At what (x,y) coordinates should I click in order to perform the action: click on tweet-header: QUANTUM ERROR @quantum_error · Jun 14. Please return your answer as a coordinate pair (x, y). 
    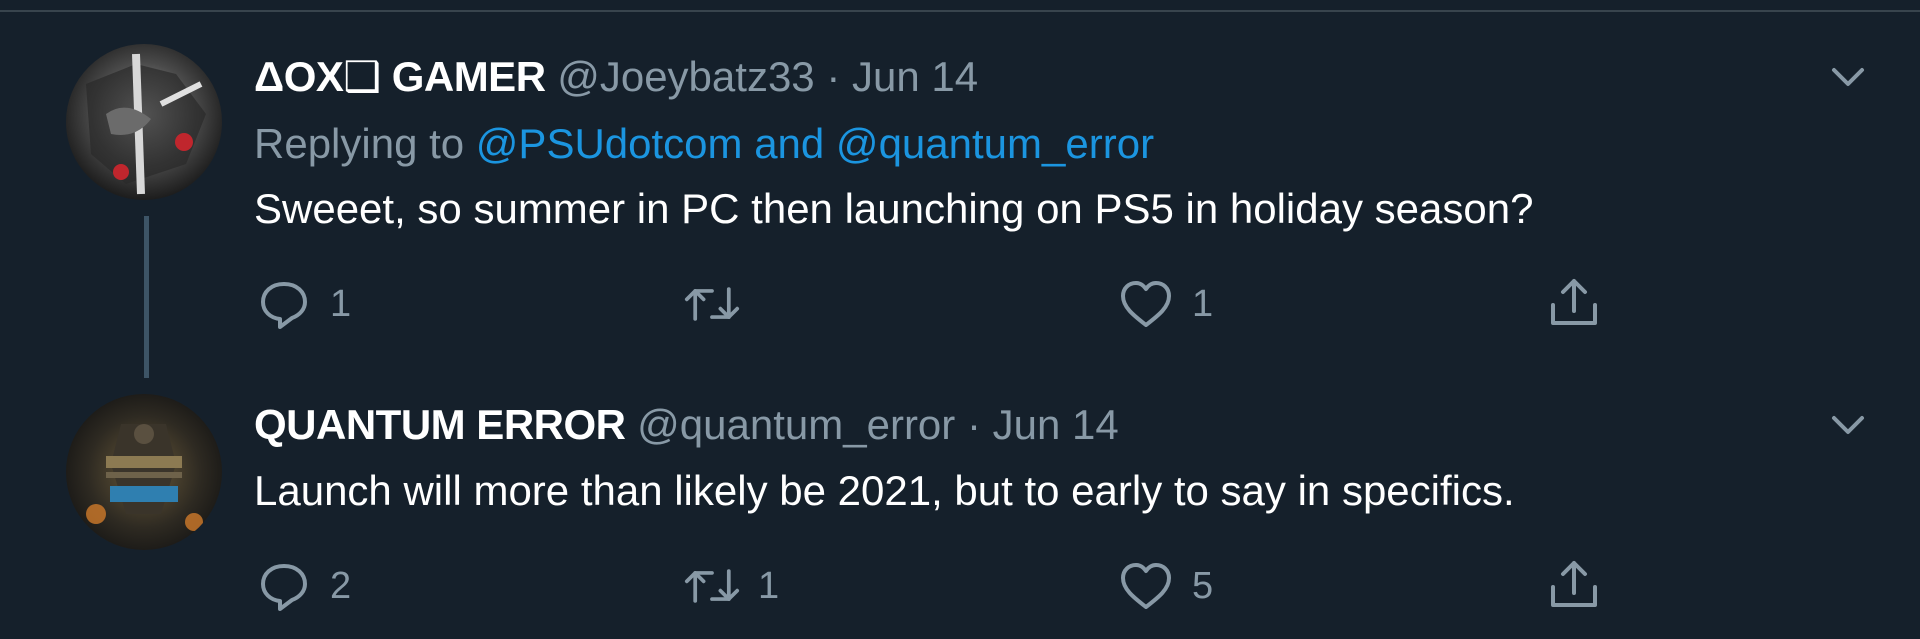
    Looking at the image, I should click on (686, 425).